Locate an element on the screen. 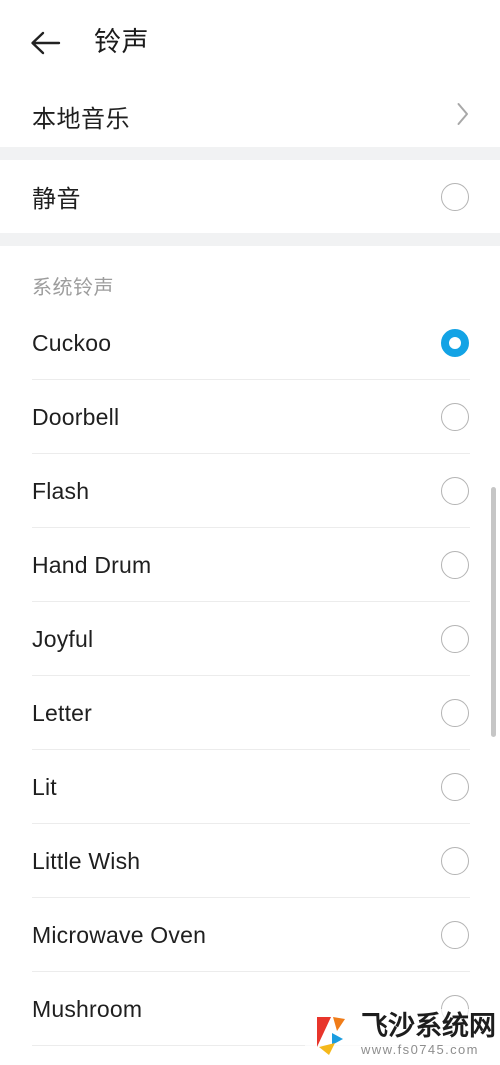 This screenshot has width=500, height=1065. ringtone-row: Microwave Oven is located at coordinates (250, 935).